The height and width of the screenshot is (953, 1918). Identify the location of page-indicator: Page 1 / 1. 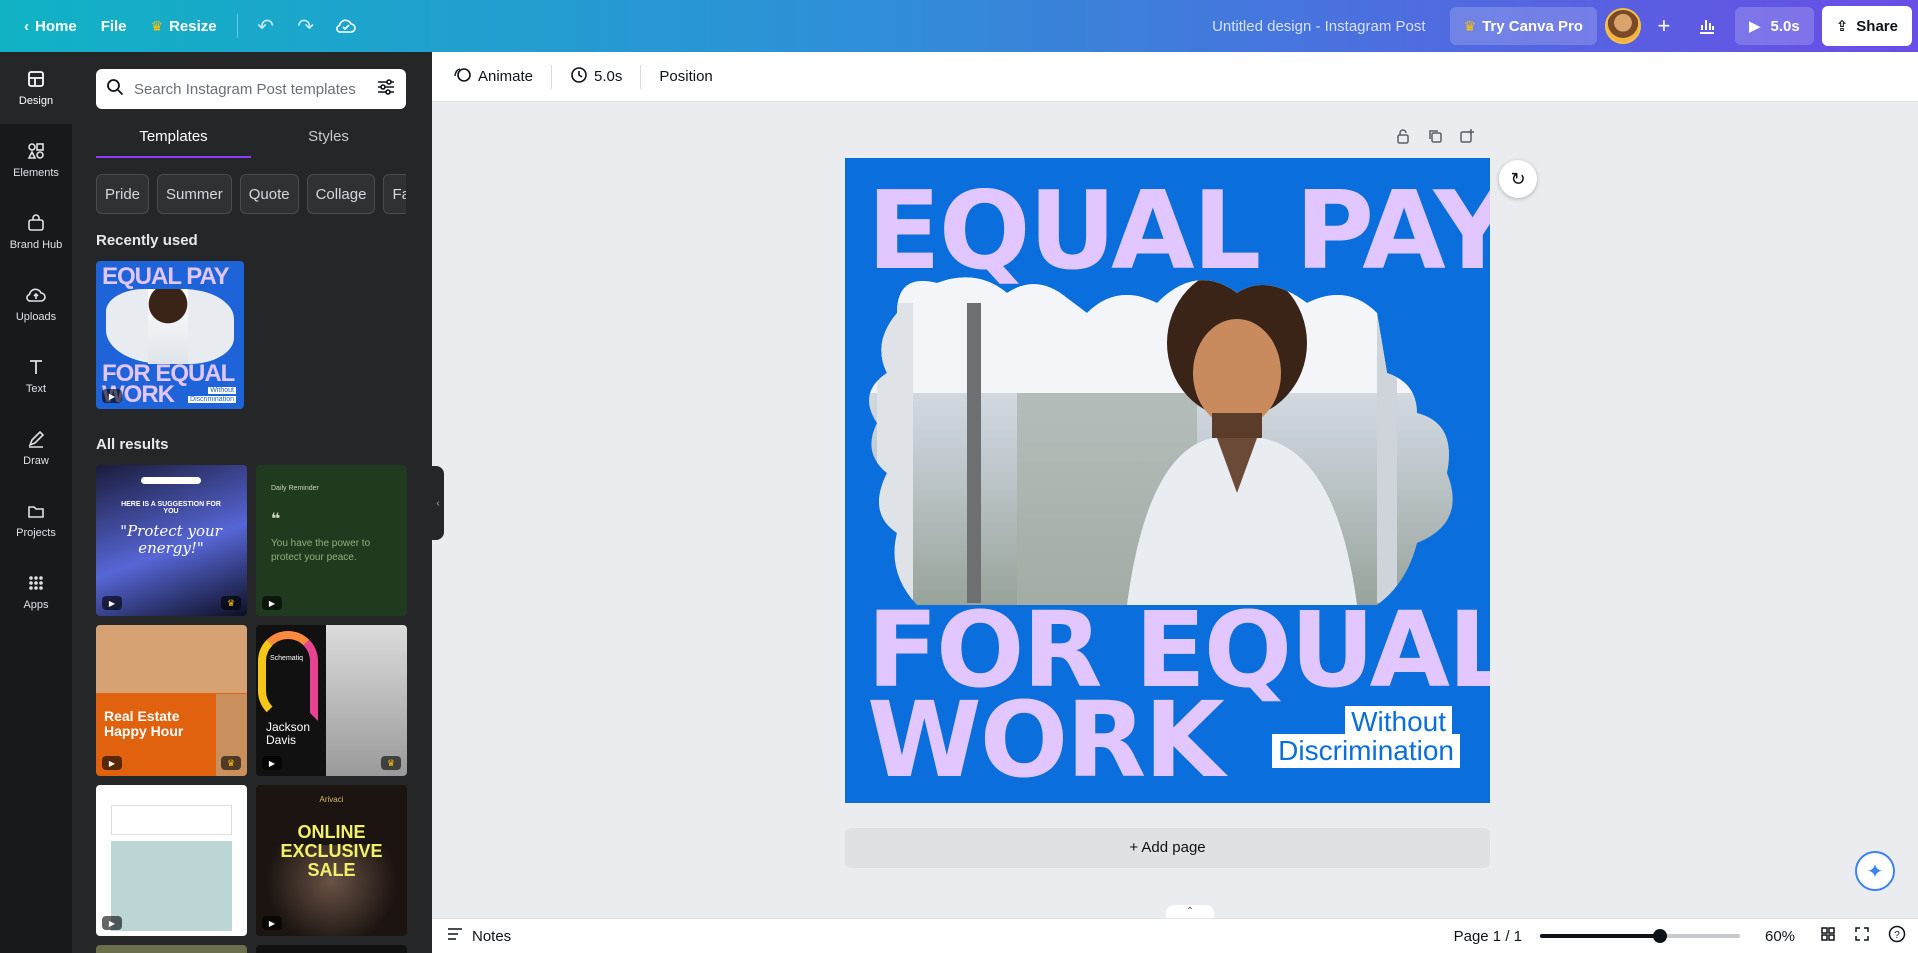
(1488, 936).